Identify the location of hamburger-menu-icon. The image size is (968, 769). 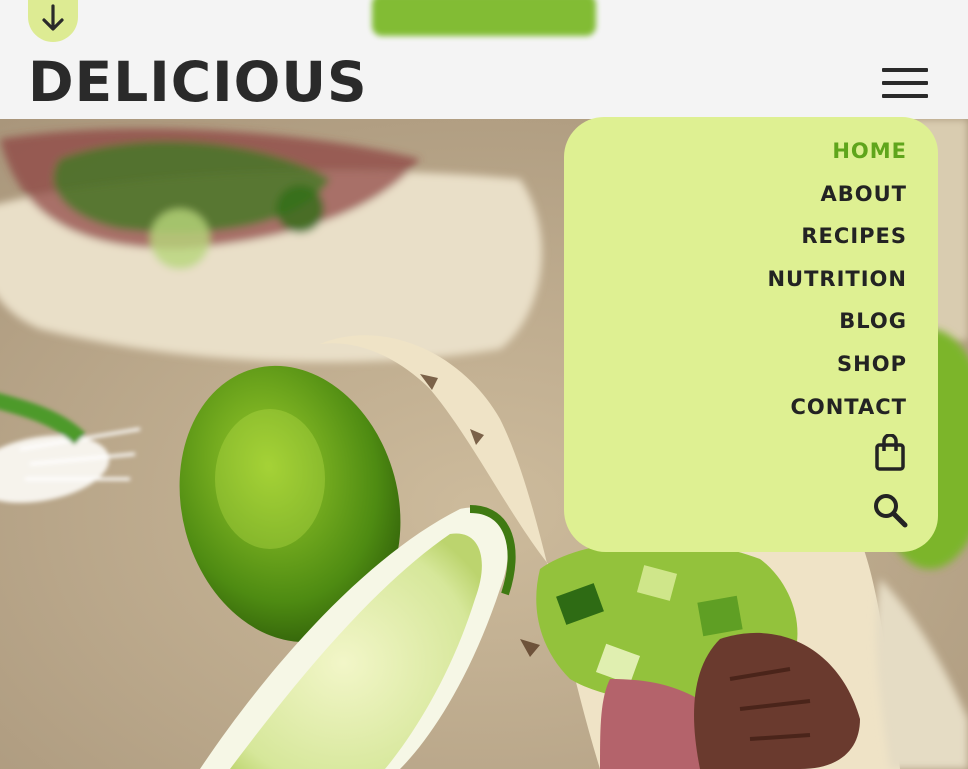
(905, 84).